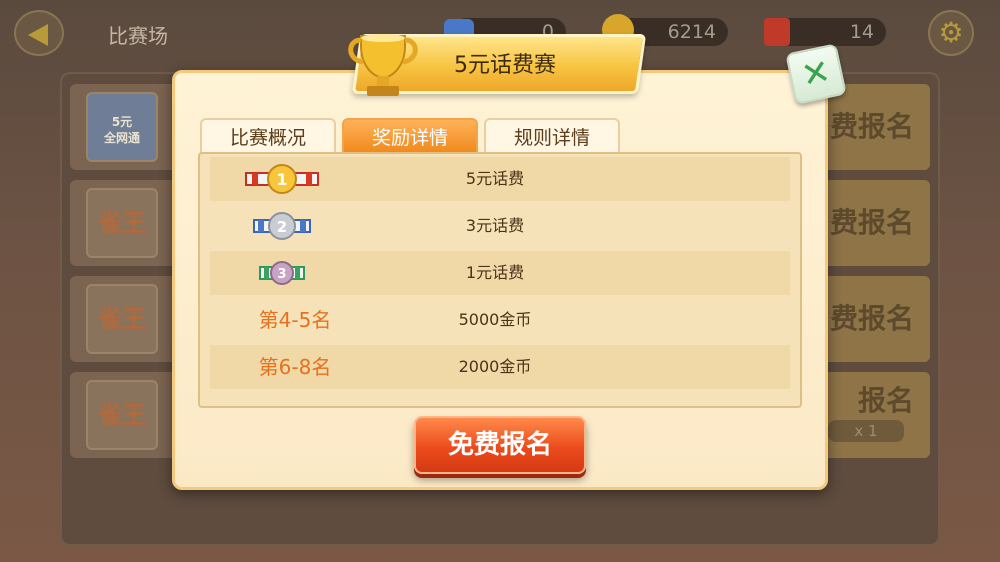 This screenshot has height=562, width=1000. What do you see at coordinates (885, 400) in the screenshot?
I see `signup-label: 报名` at bounding box center [885, 400].